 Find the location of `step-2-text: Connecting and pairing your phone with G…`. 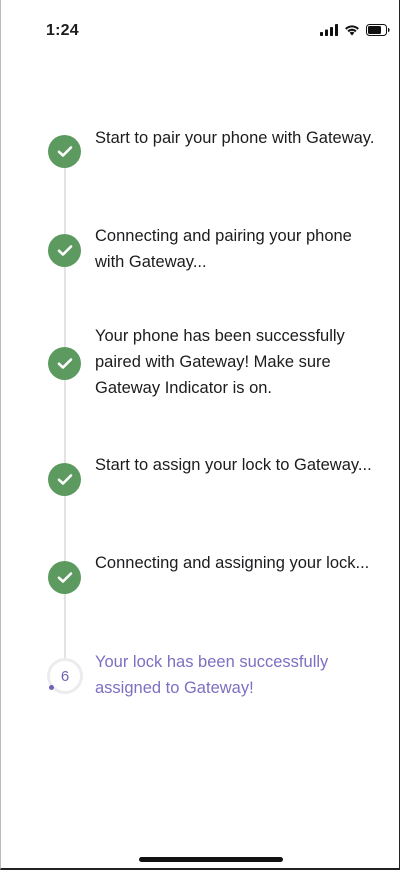

step-2-text: Connecting and pairing your phone with G… is located at coordinates (223, 249).